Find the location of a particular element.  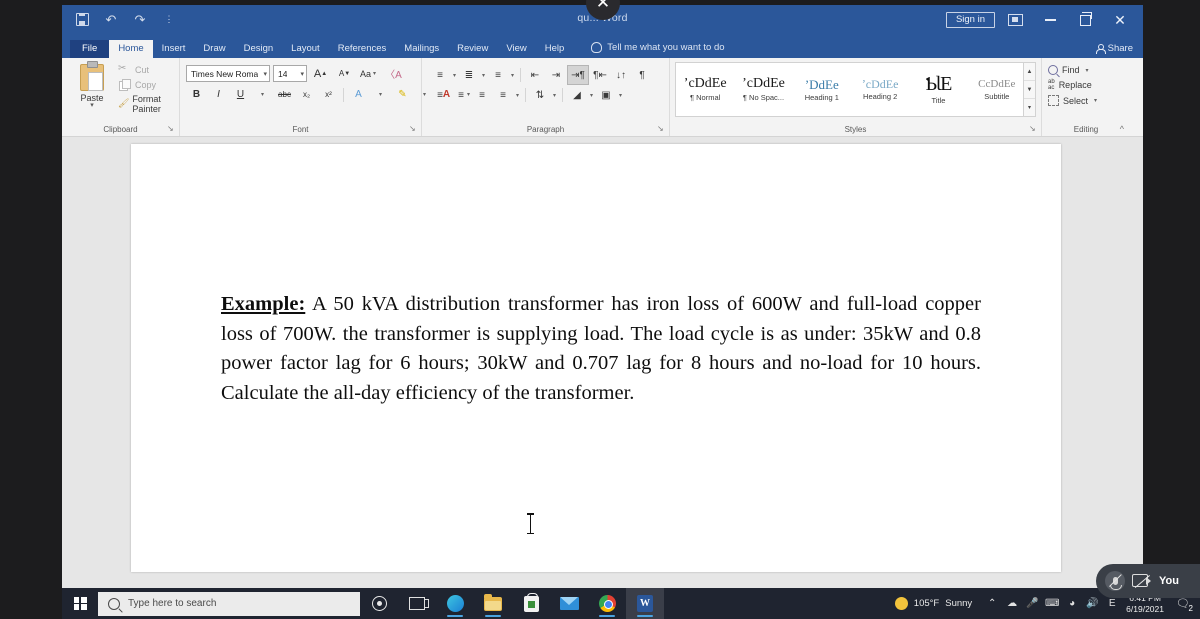

styles-scroll-down-icon: ▼ is located at coordinates (1029, 89).